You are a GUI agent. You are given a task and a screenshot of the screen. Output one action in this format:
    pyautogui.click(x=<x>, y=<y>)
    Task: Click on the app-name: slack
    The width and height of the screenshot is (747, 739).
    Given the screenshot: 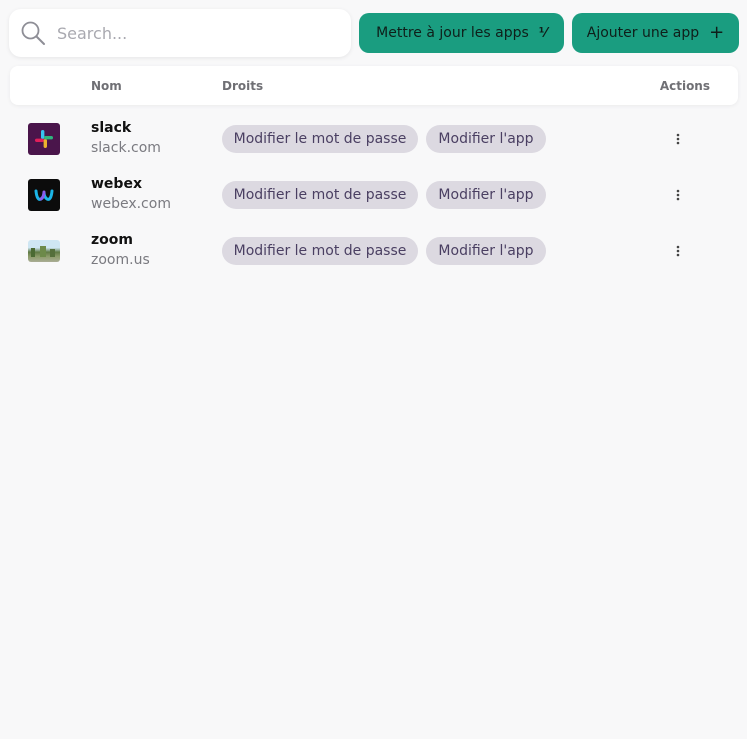 What is the action you would take?
    pyautogui.click(x=111, y=128)
    